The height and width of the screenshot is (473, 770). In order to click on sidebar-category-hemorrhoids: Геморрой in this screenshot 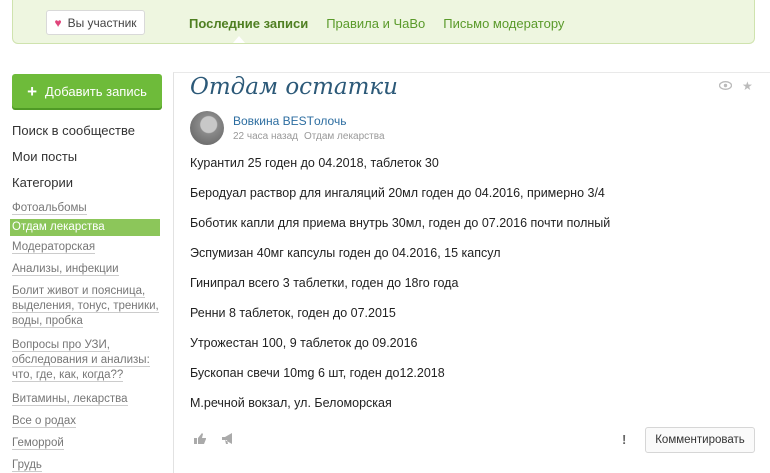, I will do `click(87, 443)`.